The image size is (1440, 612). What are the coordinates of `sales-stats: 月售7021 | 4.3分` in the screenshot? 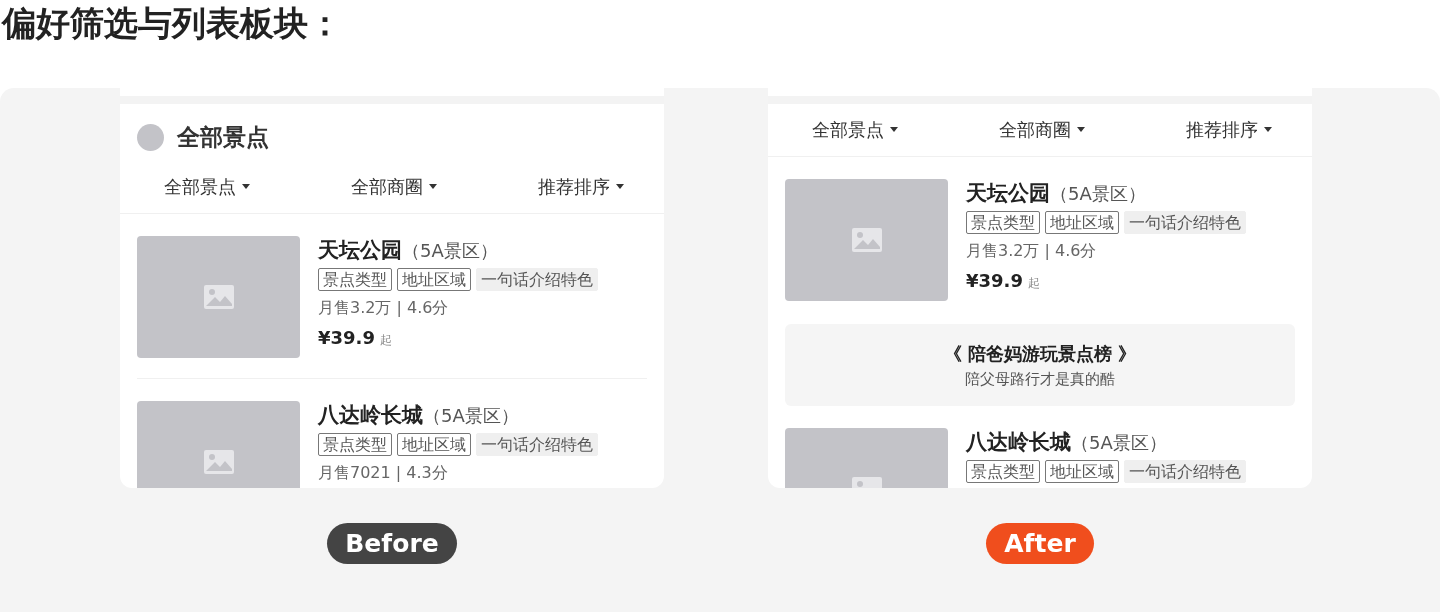 It's located at (383, 472).